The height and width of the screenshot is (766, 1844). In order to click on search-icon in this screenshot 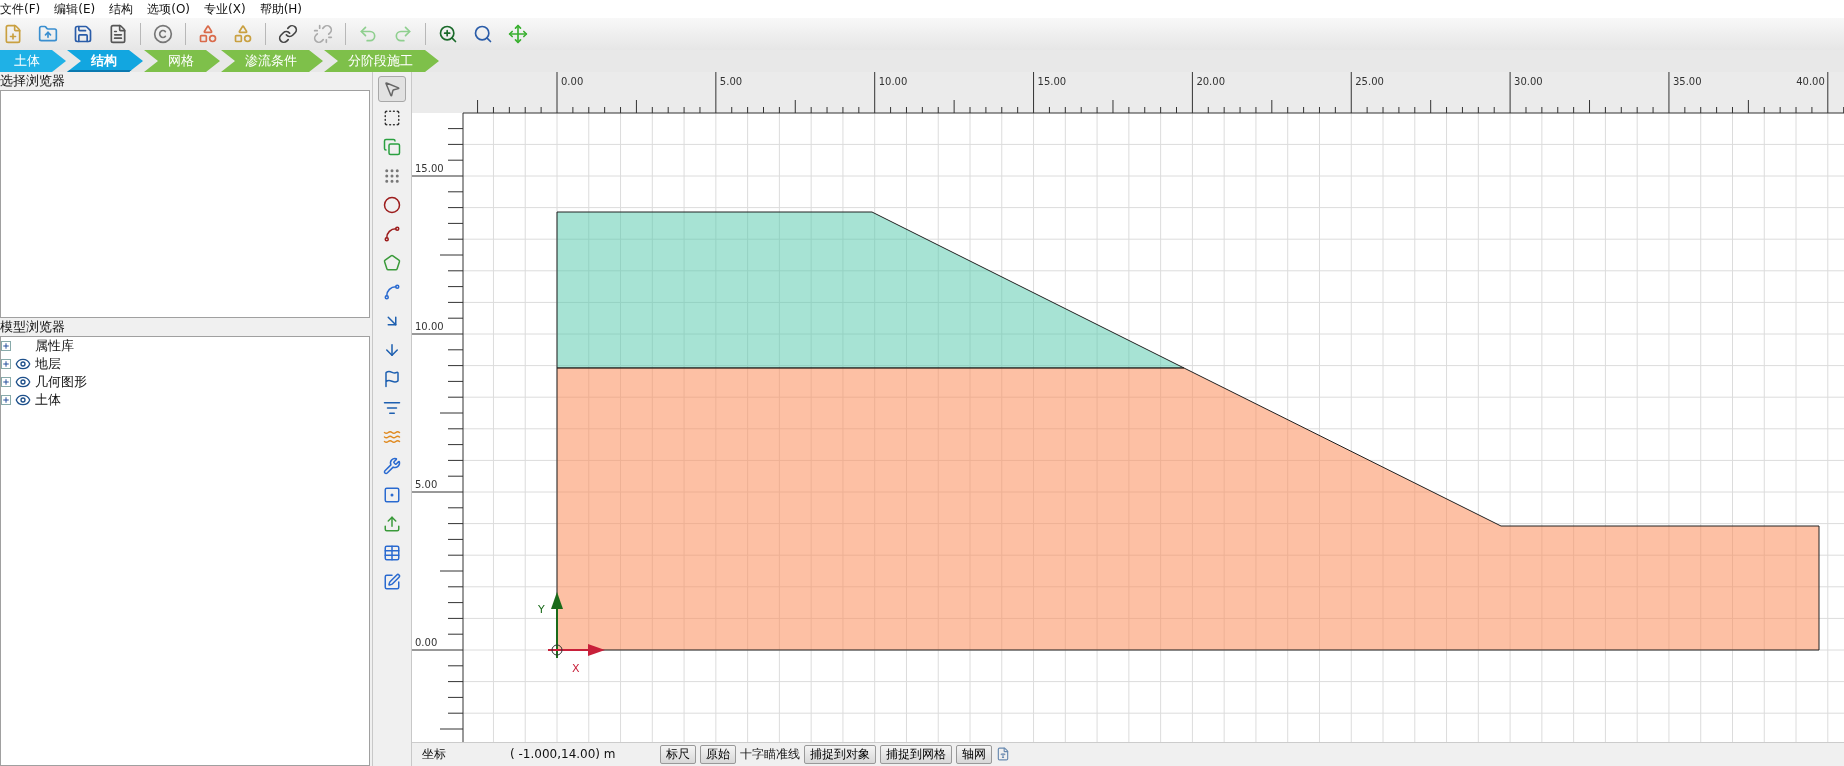, I will do `click(483, 34)`.